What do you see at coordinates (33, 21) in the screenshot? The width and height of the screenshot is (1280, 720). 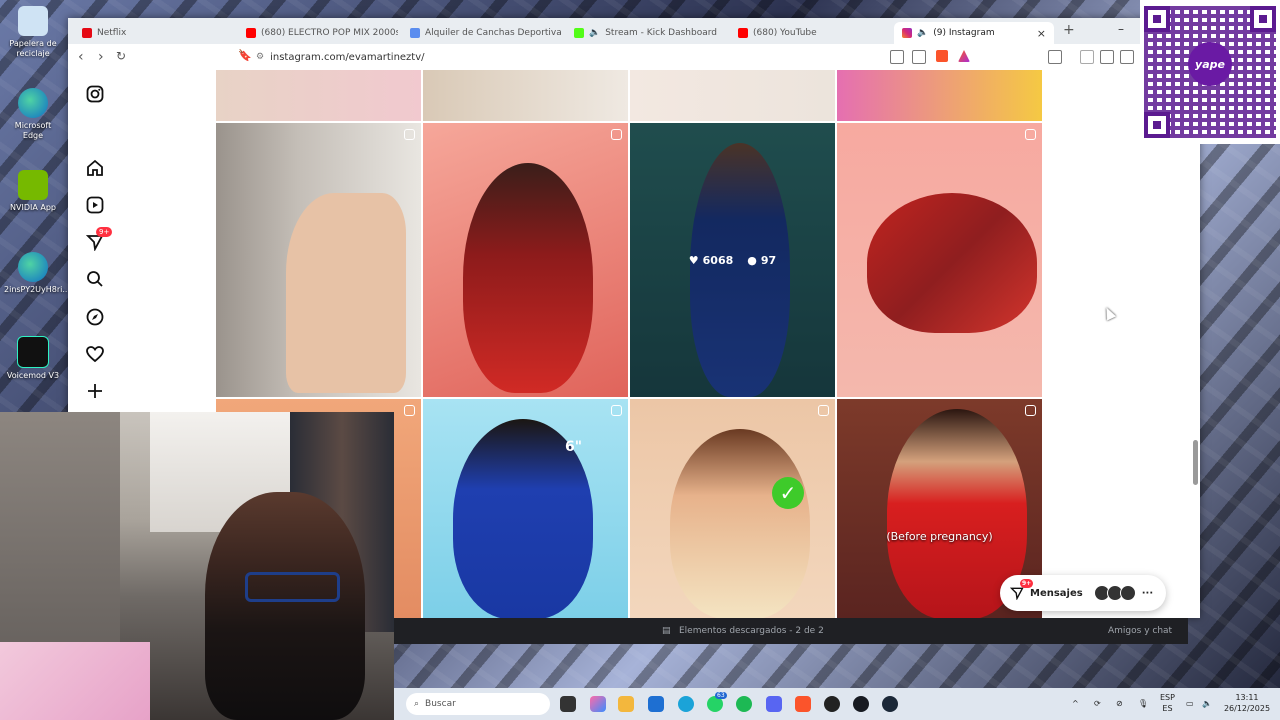 I see `recycle-bin-icon` at bounding box center [33, 21].